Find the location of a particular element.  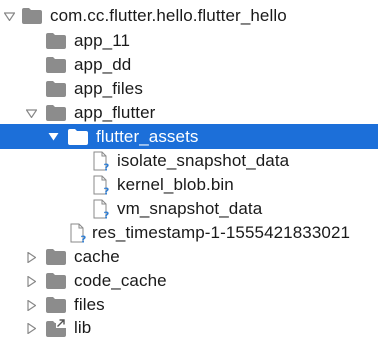

tree-item-label: flutter_assets is located at coordinates (147, 136).